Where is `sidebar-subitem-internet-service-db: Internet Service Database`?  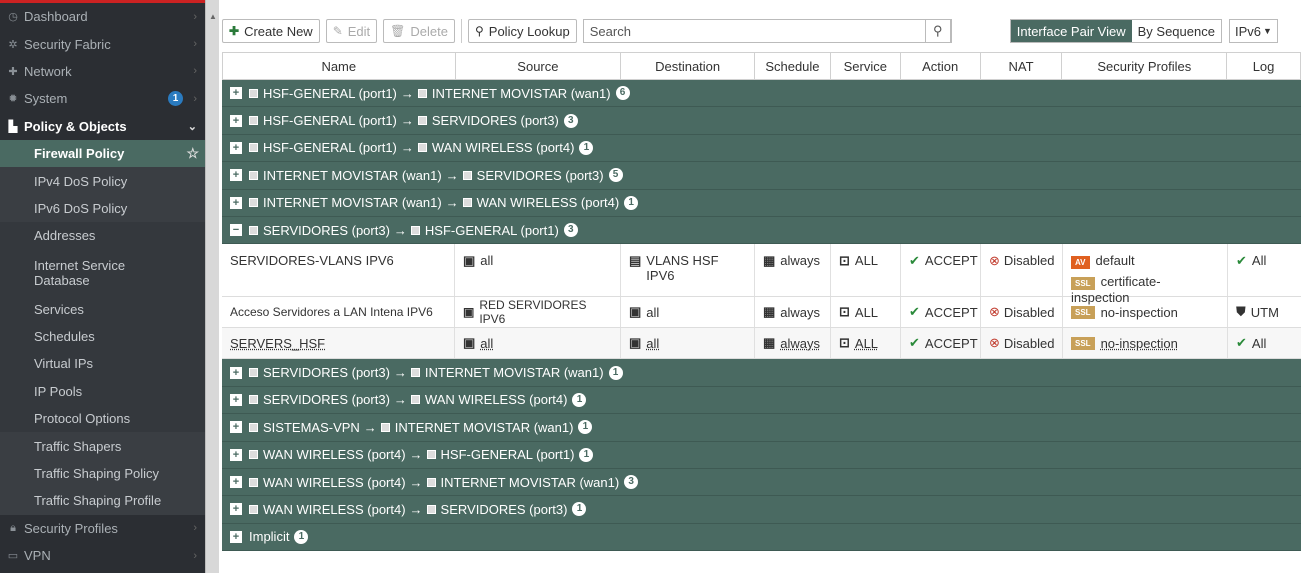 sidebar-subitem-internet-service-db: Internet Service Database is located at coordinates (102, 272).